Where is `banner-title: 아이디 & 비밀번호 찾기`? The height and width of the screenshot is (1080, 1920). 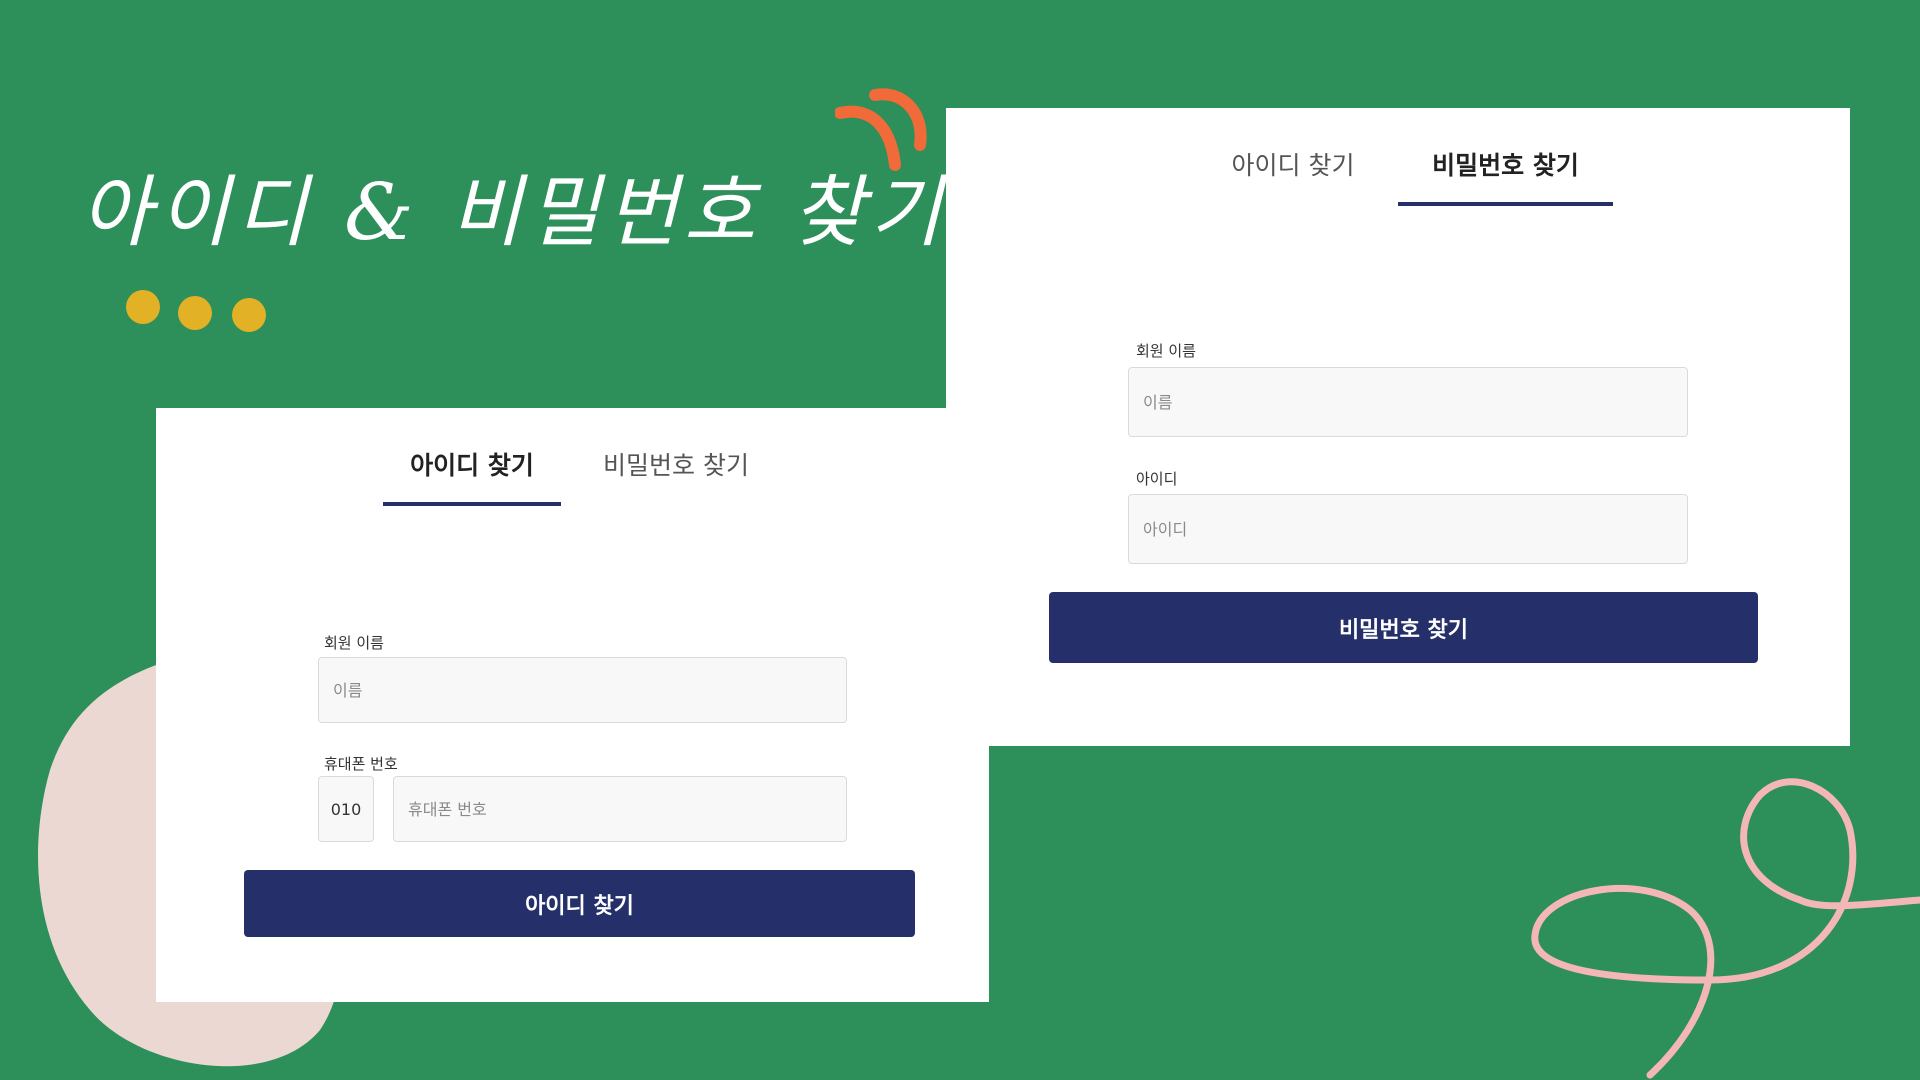
banner-title: 아이디 & 비밀번호 찾기 is located at coordinates (514, 213).